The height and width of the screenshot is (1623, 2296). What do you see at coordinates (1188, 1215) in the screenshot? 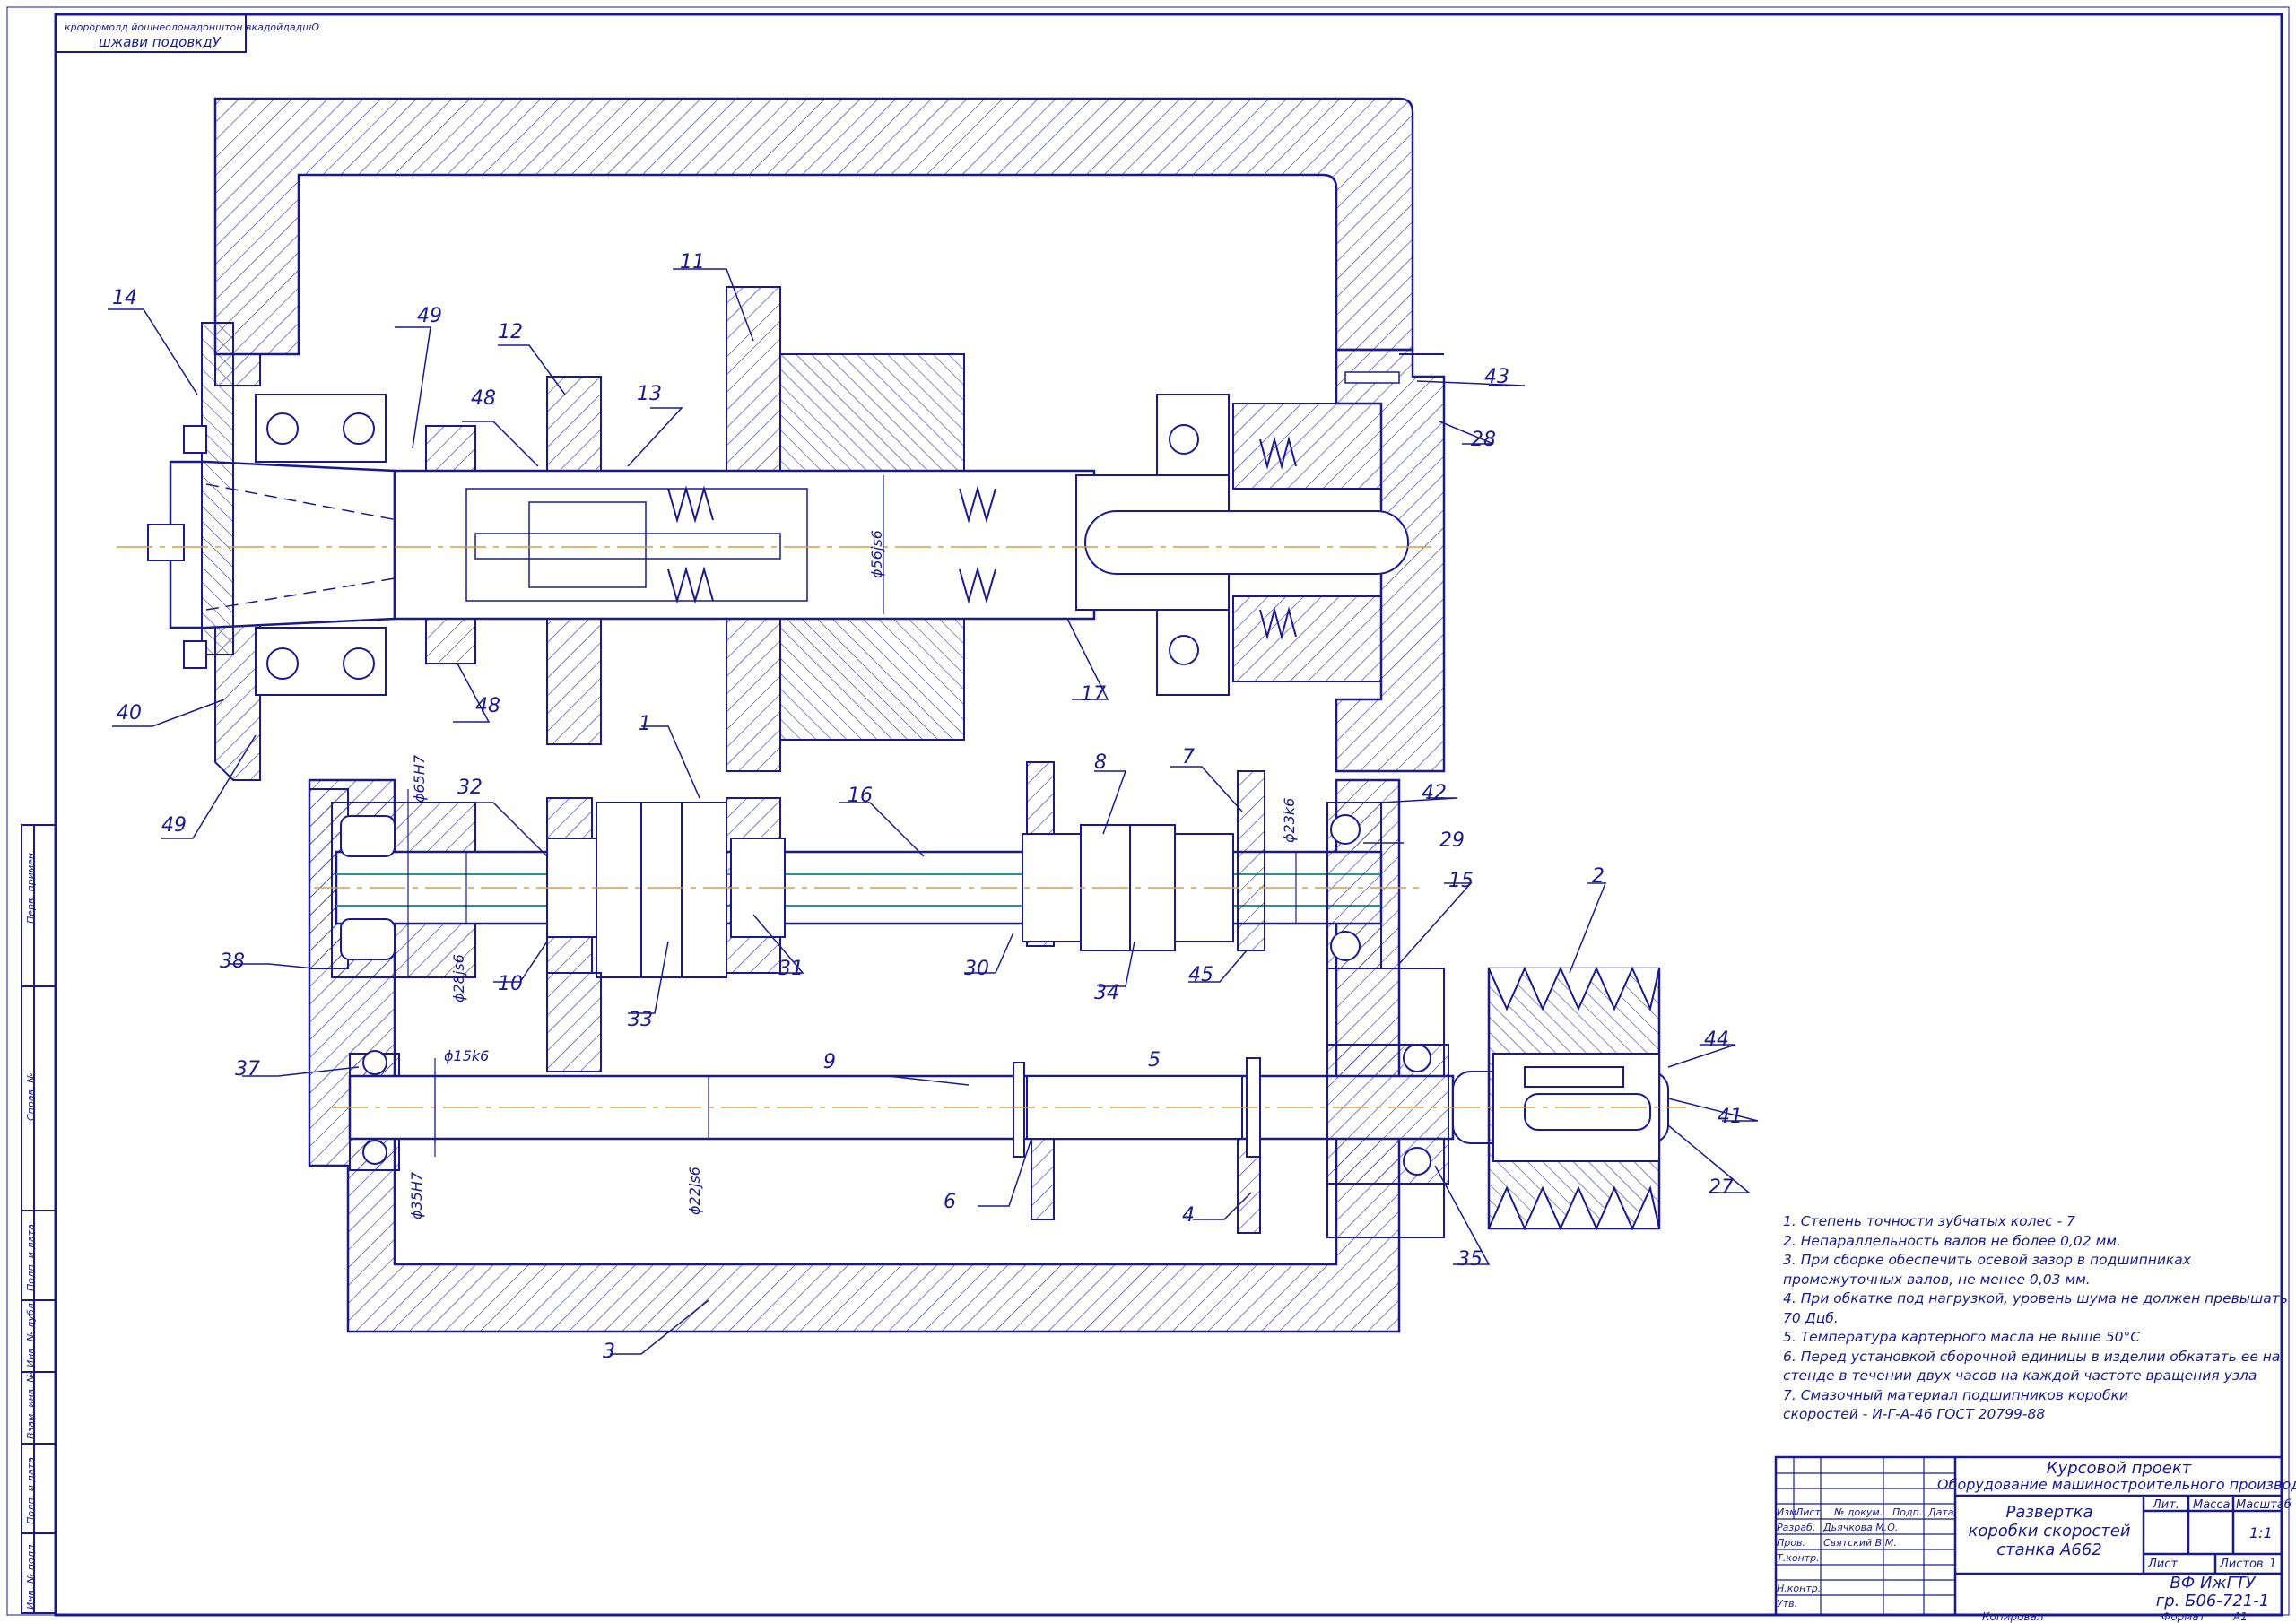
I see `pos-4: 4` at bounding box center [1188, 1215].